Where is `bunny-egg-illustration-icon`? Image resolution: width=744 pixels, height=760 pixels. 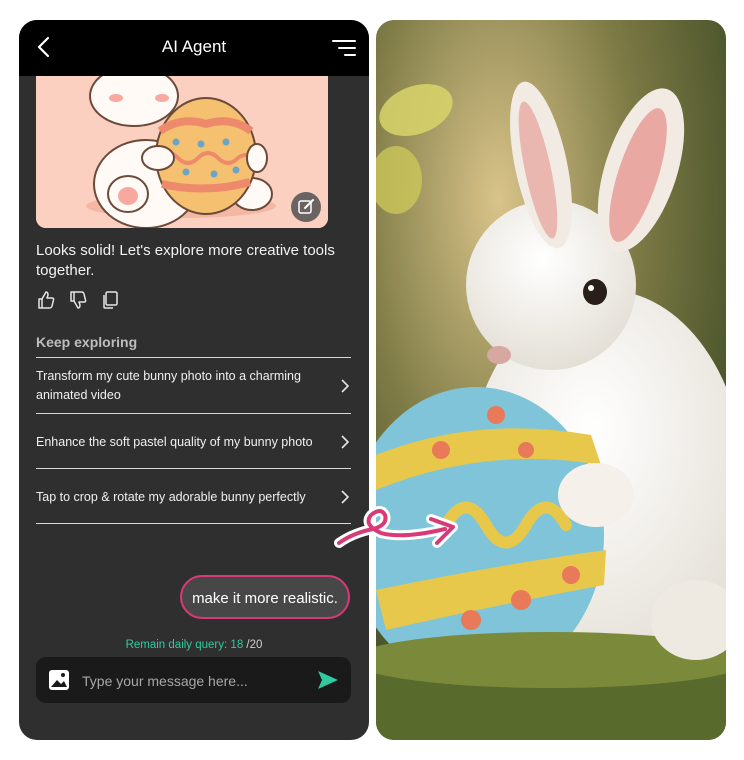 bunny-egg-illustration-icon is located at coordinates (182, 152).